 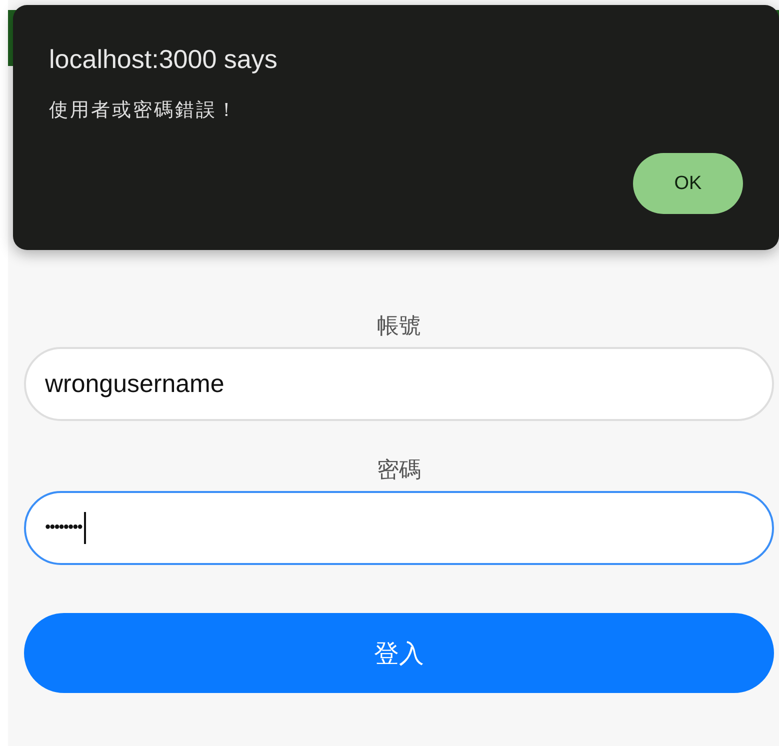 What do you see at coordinates (144, 111) in the screenshot?
I see `dialog-message: 使用者或密碼錯誤！` at bounding box center [144, 111].